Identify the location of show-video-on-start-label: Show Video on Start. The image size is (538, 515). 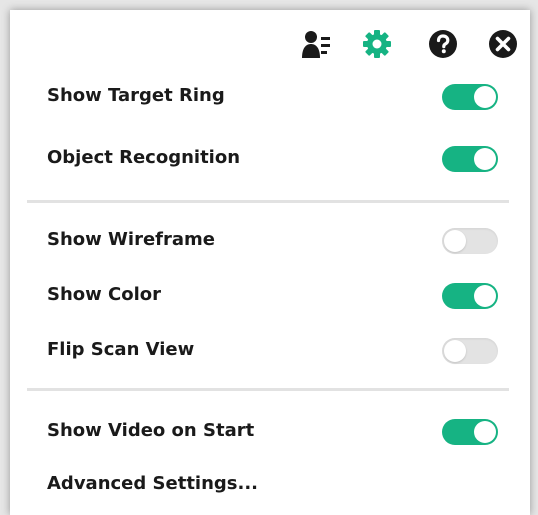
(151, 430).